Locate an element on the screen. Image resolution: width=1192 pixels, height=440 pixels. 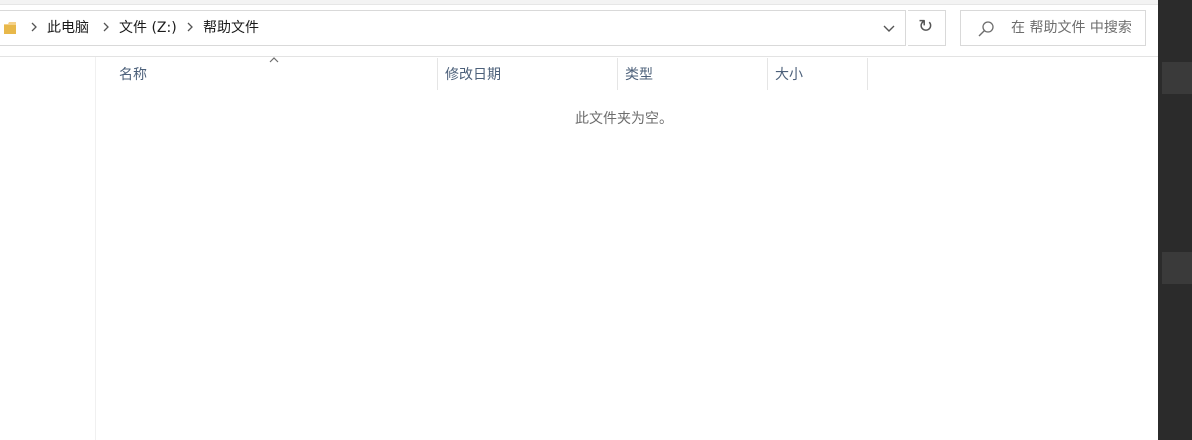
chevron-down-icon is located at coordinates (889, 29).